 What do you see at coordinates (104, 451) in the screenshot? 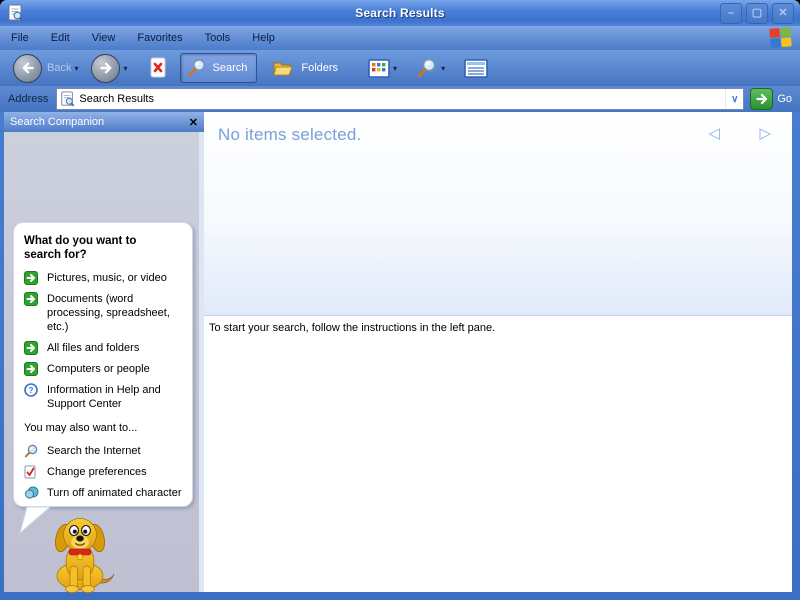
I see `link-search-internet: Search the Internet` at bounding box center [104, 451].